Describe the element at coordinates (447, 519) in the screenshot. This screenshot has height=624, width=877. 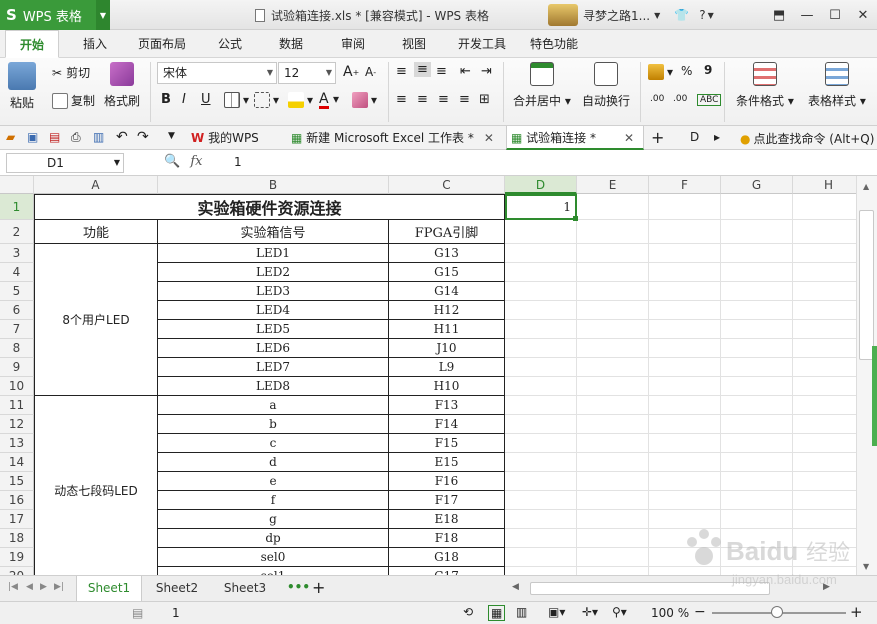
I see `table-row: E18` at that location.